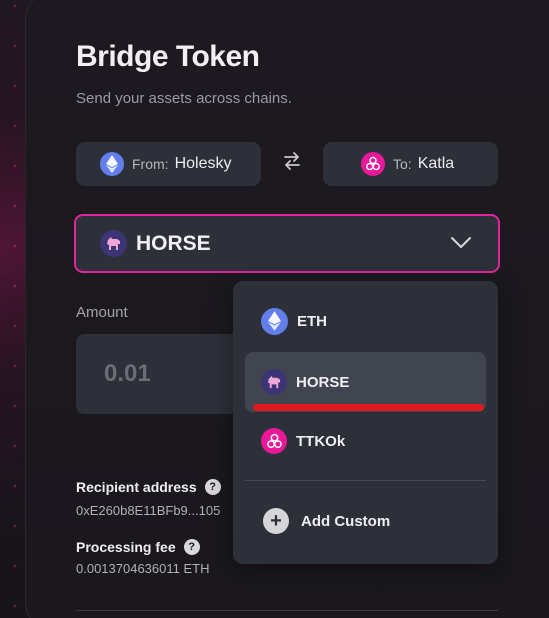  I want to click on selected-token-name: HORSE, so click(173, 243).